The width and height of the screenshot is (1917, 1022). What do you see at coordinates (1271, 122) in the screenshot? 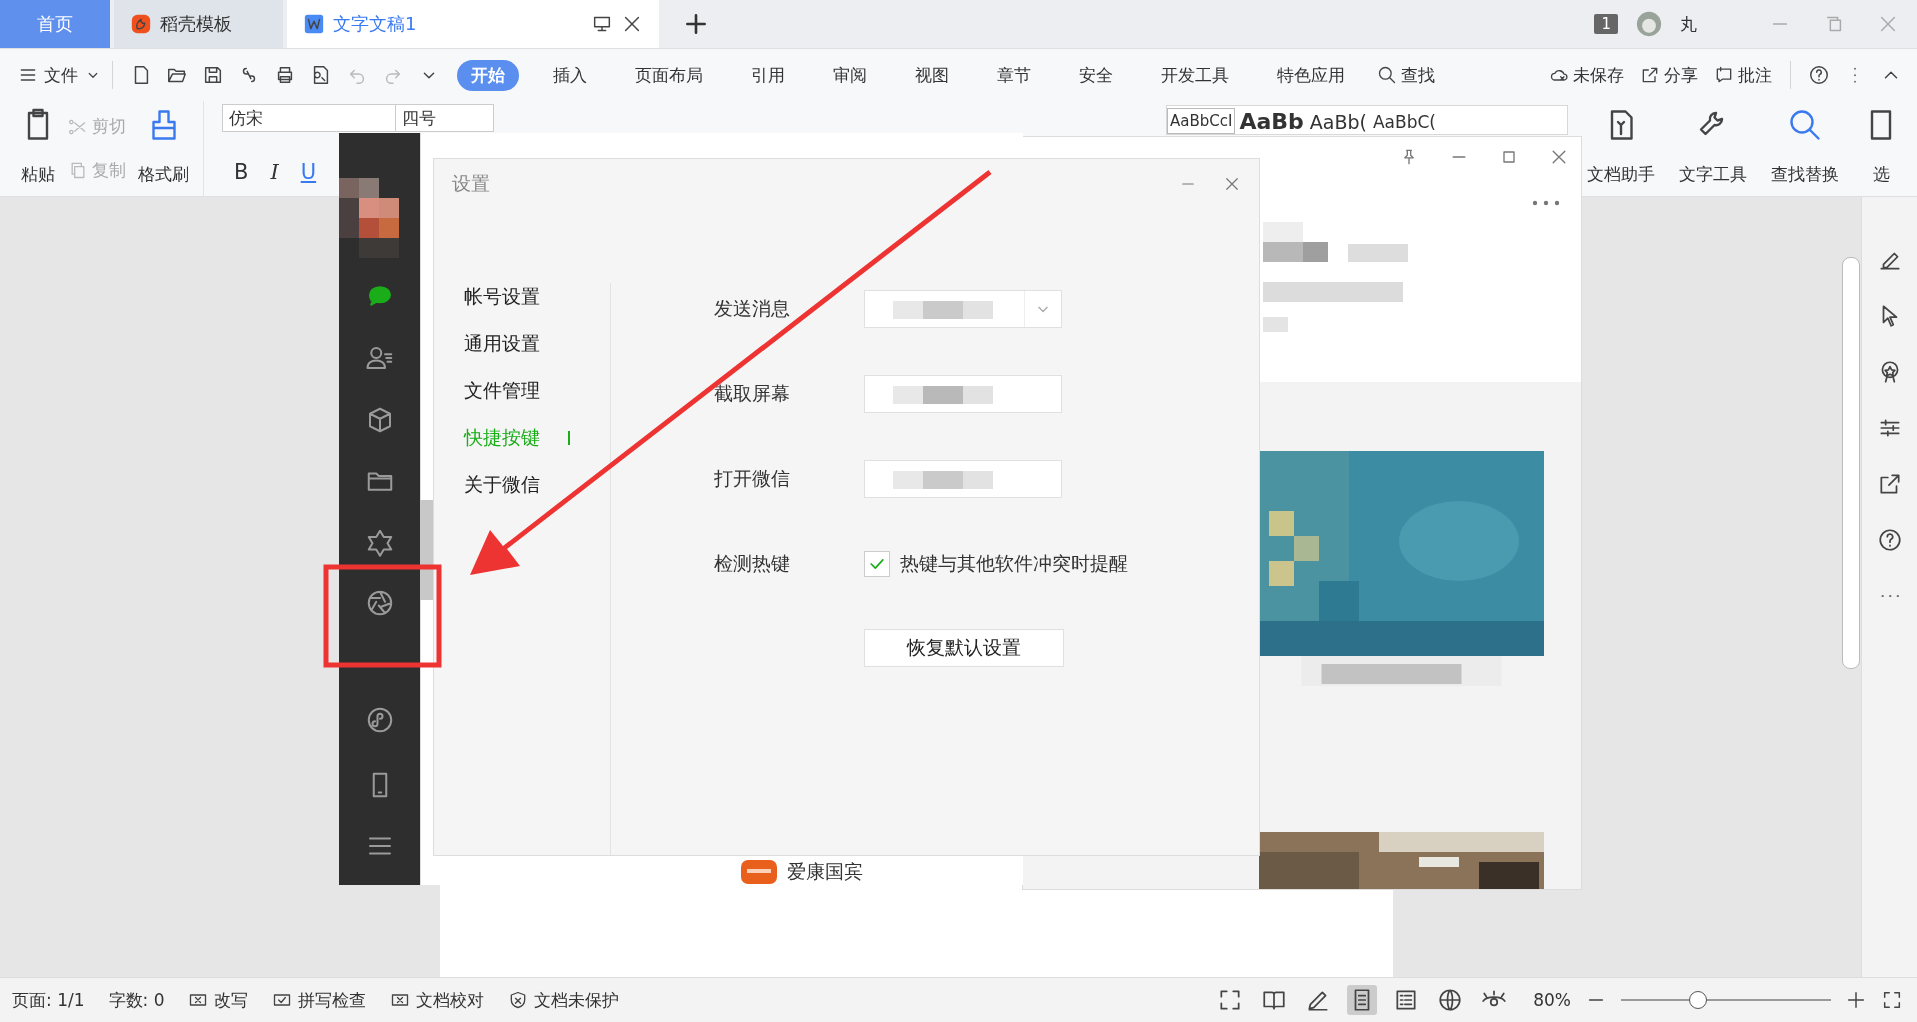
I see `style-preset: AaBb` at bounding box center [1271, 122].